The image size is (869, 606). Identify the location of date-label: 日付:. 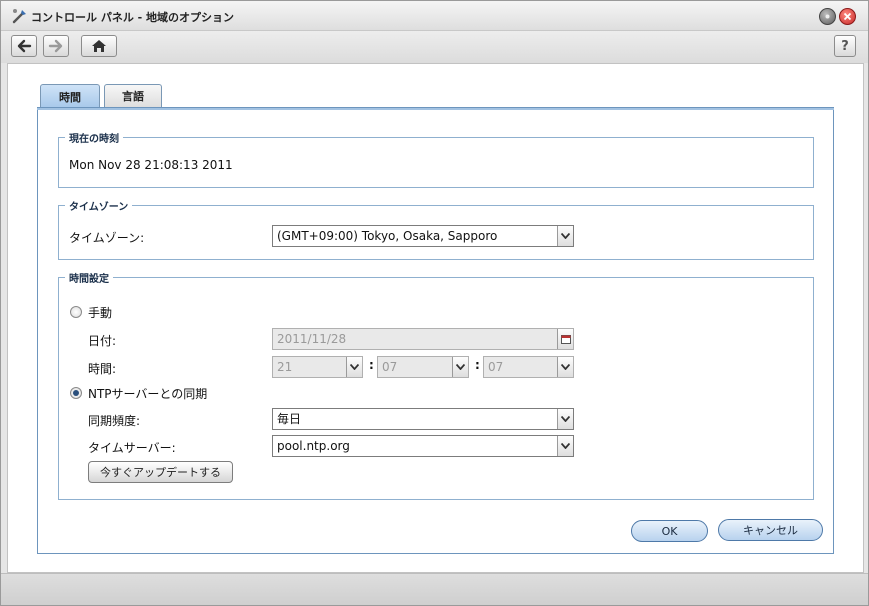
(102, 341).